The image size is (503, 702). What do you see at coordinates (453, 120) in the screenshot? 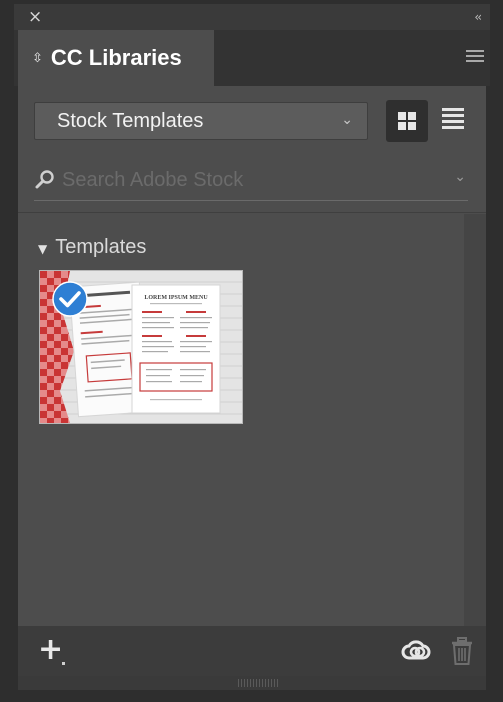
I see `list-view-button` at bounding box center [453, 120].